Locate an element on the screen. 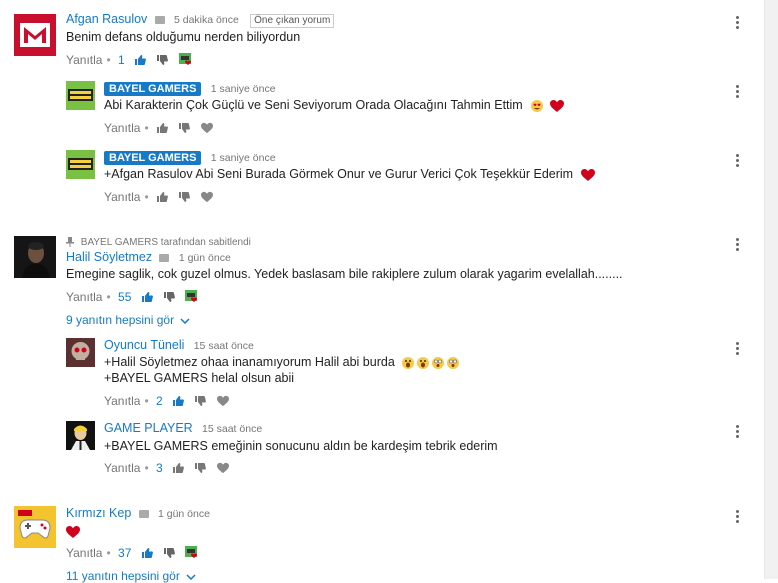  like-count: 55 is located at coordinates (125, 296).